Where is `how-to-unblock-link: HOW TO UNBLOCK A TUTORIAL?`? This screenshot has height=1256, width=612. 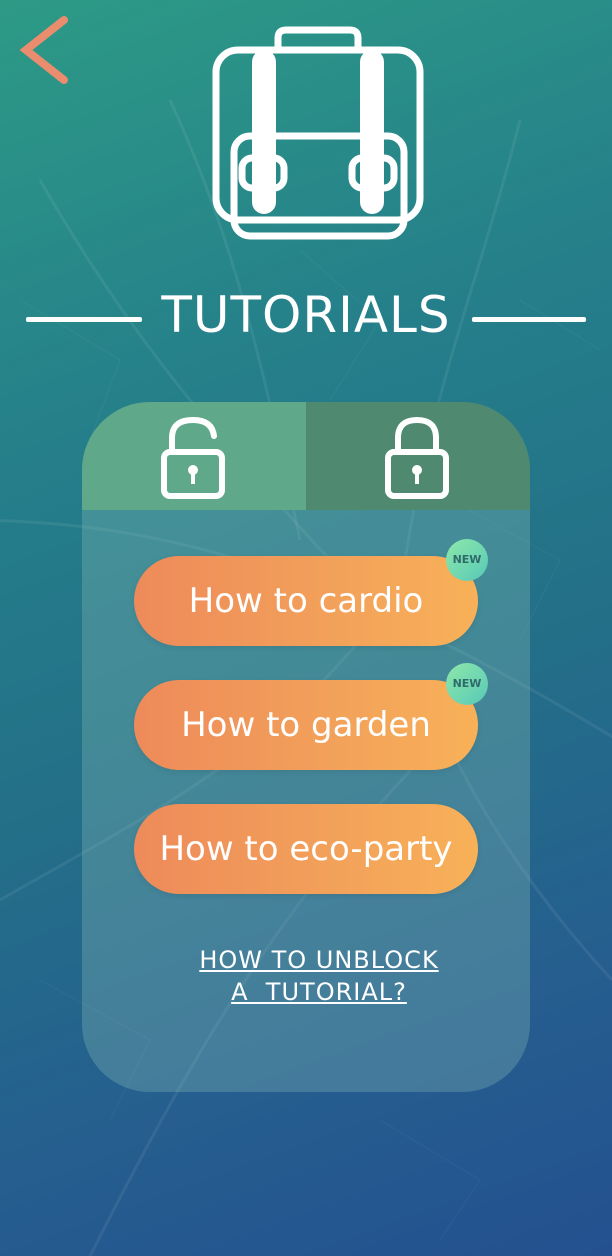 how-to-unblock-link: HOW TO UNBLOCK A TUTORIAL? is located at coordinates (319, 976).